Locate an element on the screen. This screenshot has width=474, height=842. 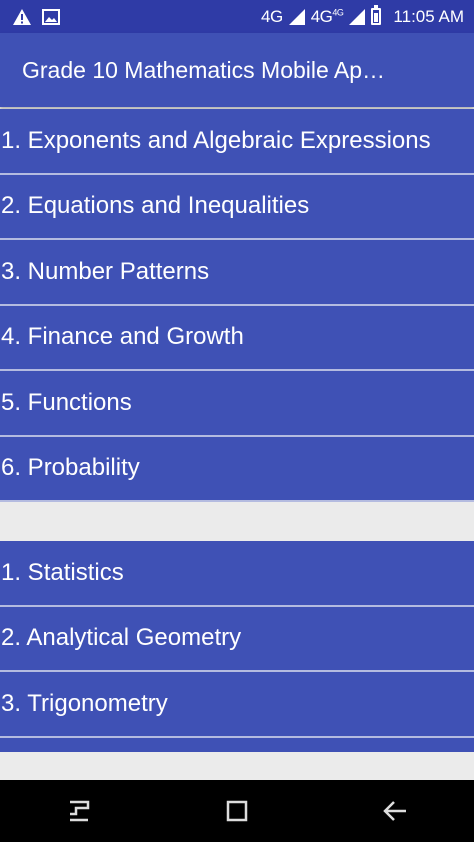
list-item-probability: 6. Probability is located at coordinates (237, 469).